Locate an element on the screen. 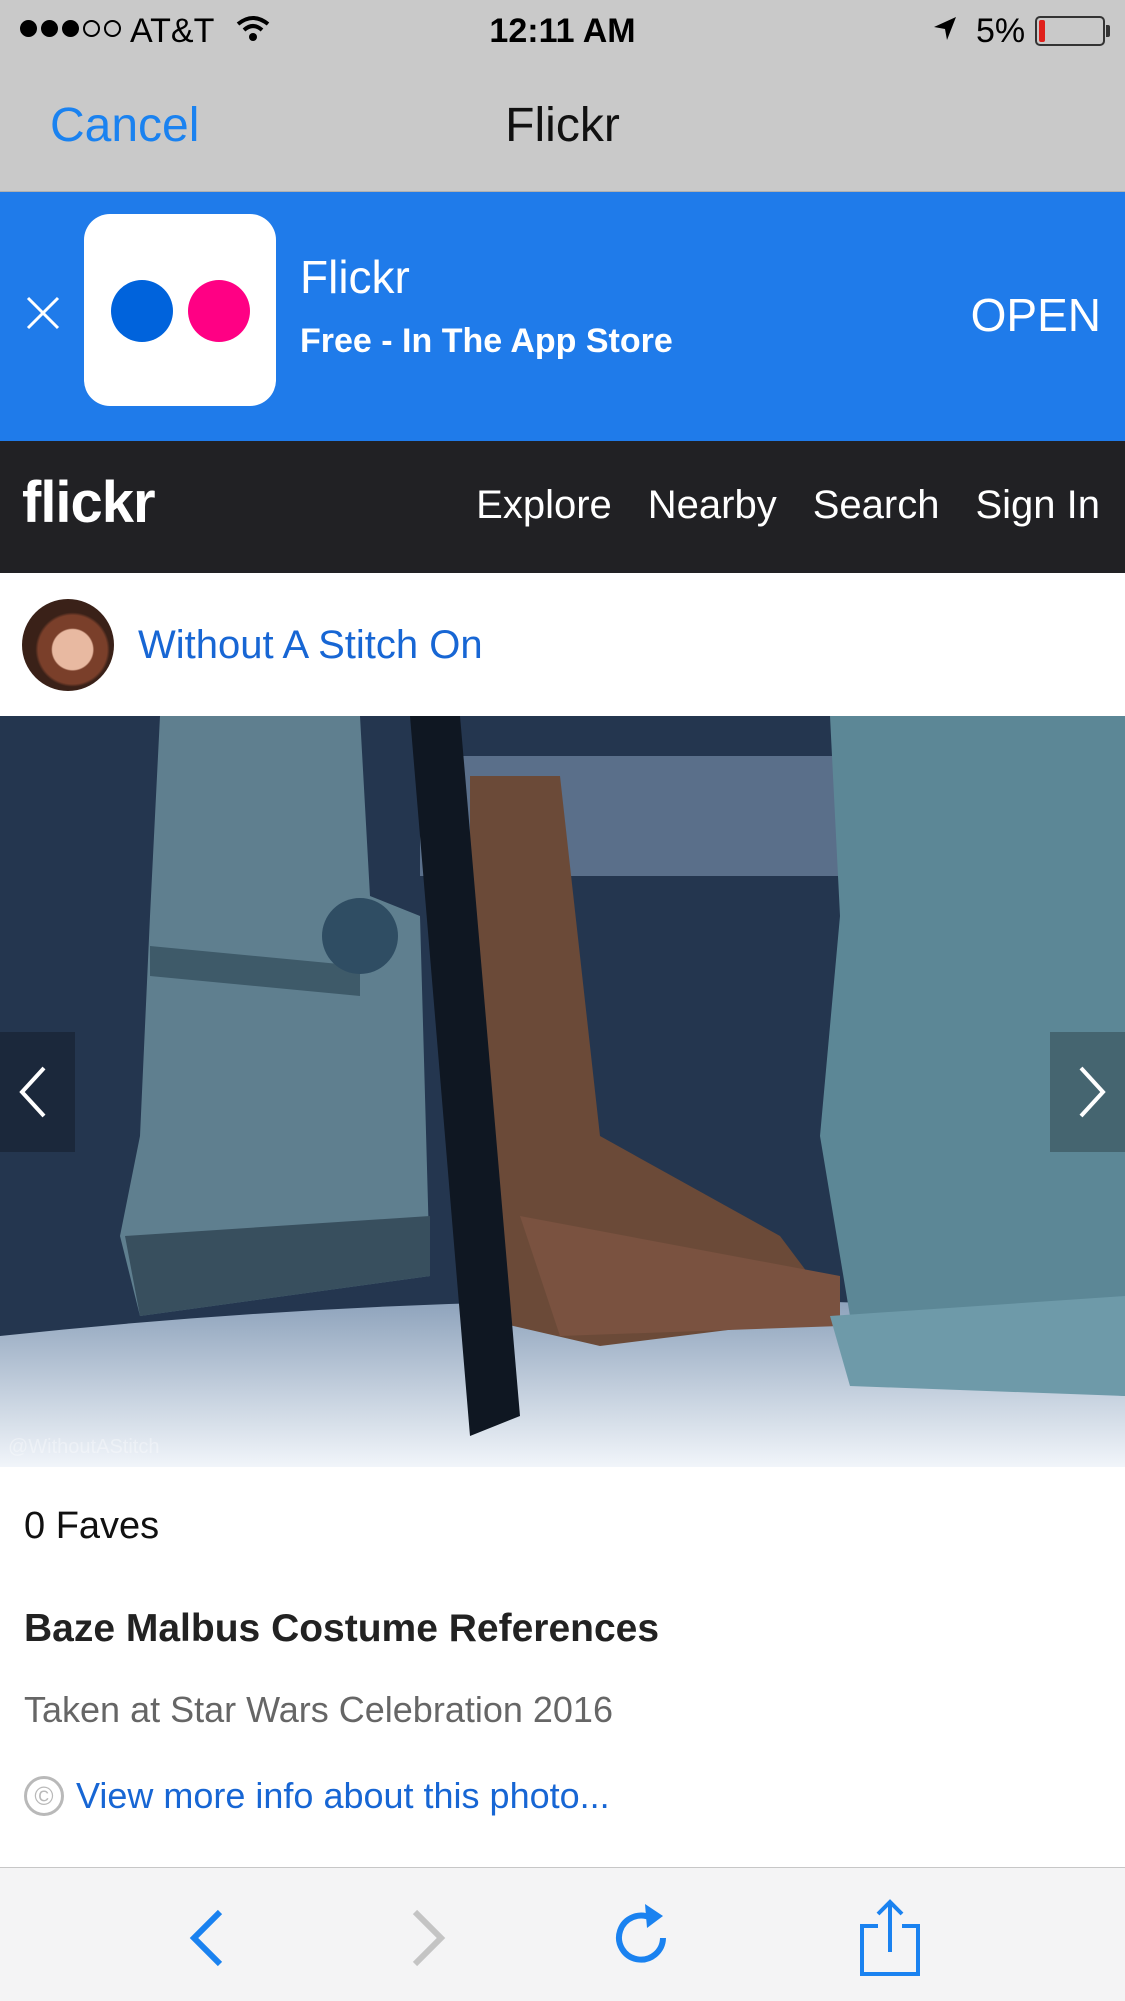 The width and height of the screenshot is (1125, 2001). flickr-app-icon is located at coordinates (180, 310).